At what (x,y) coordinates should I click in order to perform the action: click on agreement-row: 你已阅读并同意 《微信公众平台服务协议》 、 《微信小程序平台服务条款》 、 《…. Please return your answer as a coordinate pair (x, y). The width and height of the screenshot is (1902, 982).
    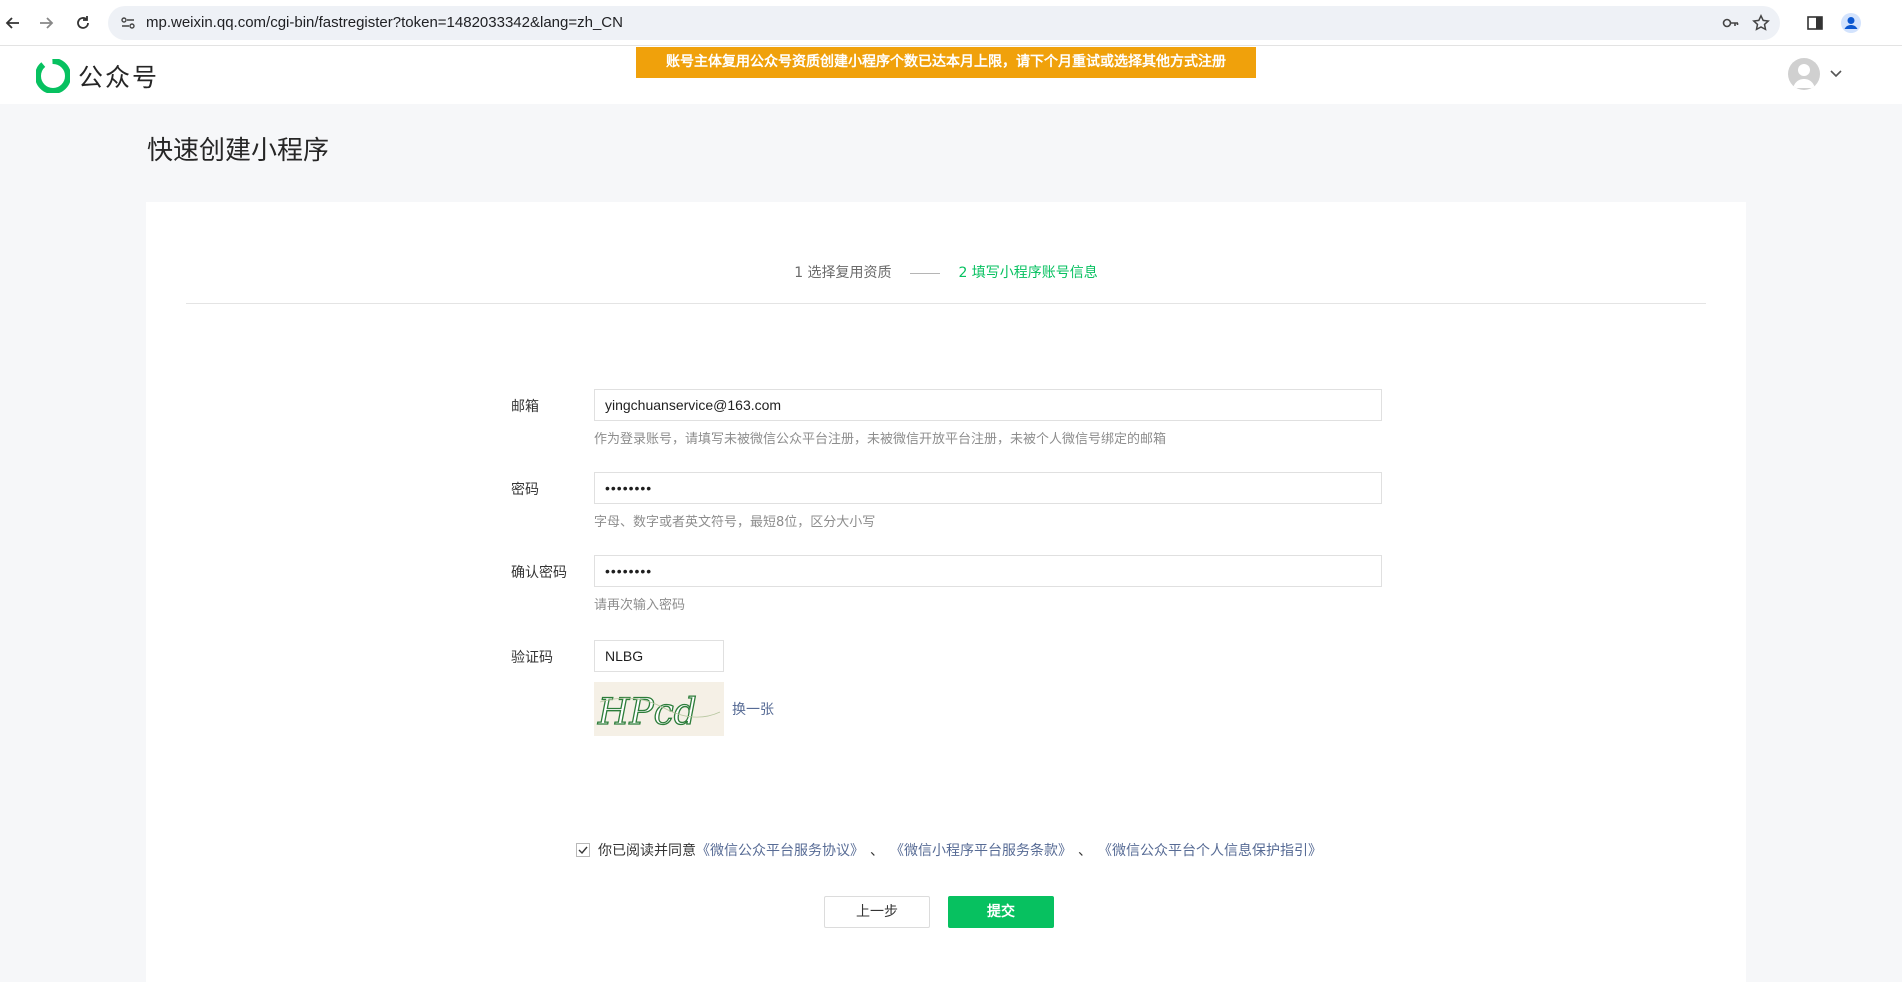
    Looking at the image, I should click on (949, 850).